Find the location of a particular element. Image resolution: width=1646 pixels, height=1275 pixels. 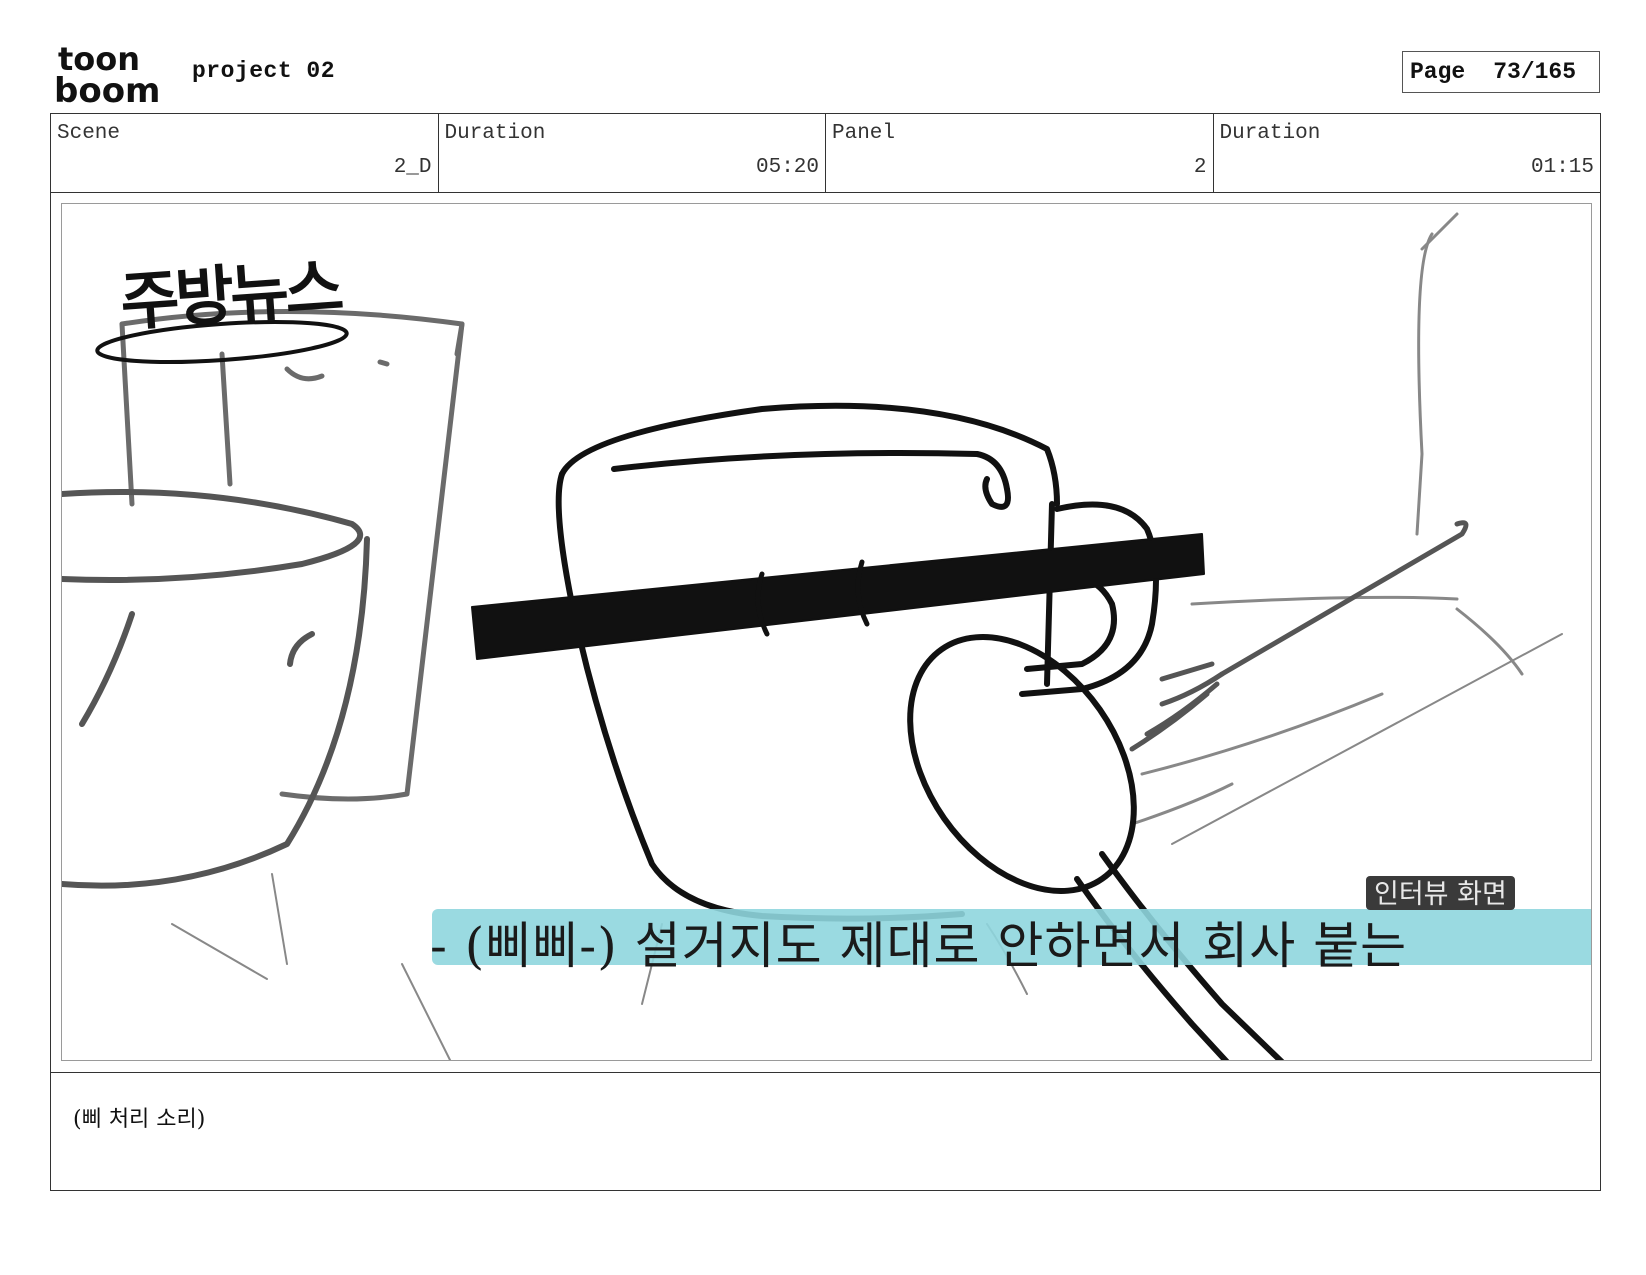

interview-tag: 인터뷰 화면 is located at coordinates (1440, 893).